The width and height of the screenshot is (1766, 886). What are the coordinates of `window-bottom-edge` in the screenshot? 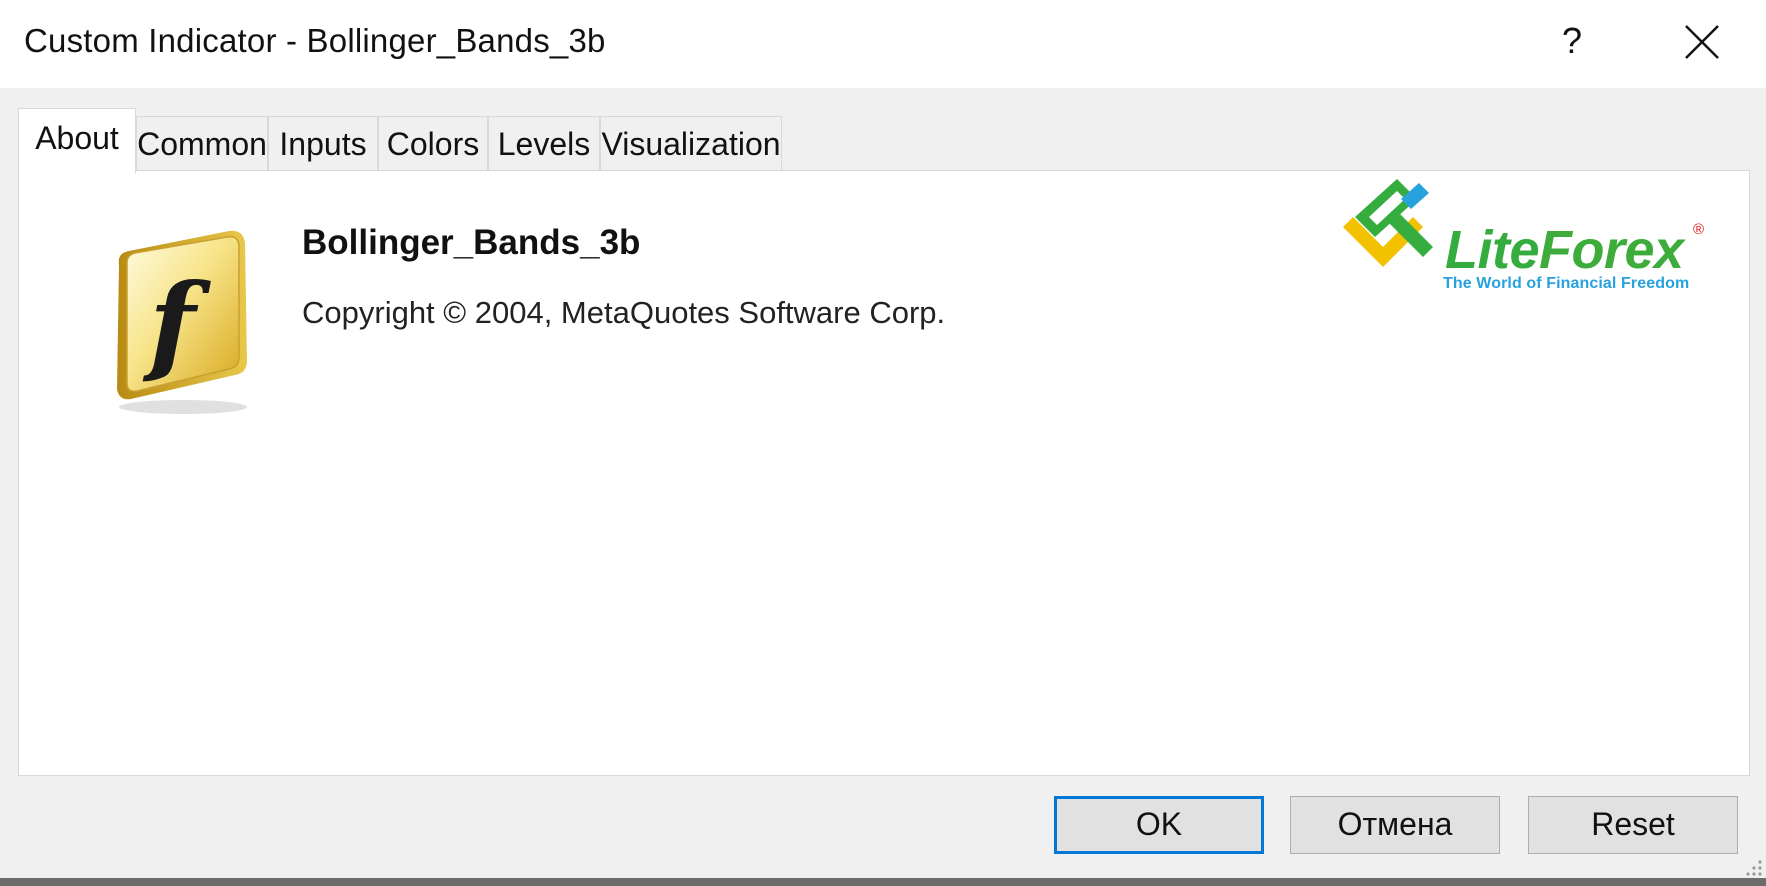 It's located at (883, 882).